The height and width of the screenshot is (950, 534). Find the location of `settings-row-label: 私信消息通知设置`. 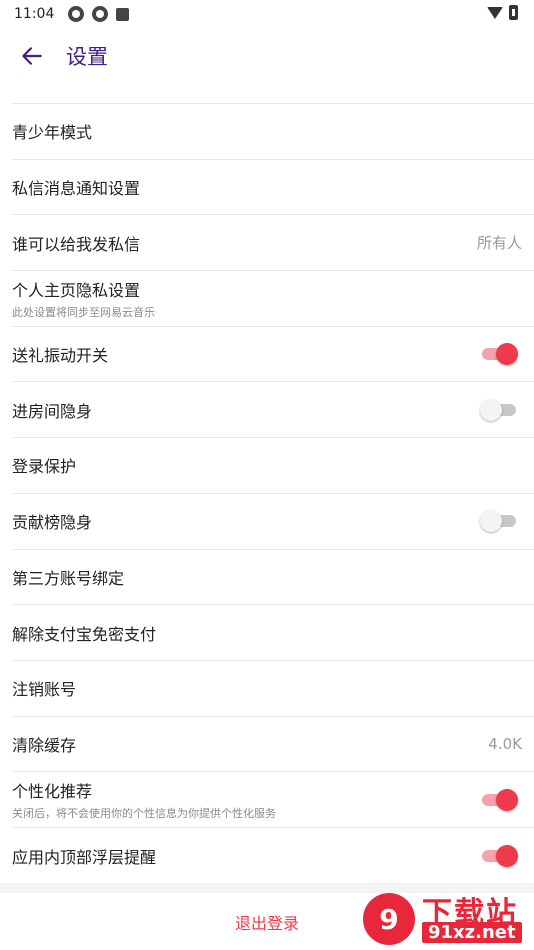

settings-row-label: 私信消息通知设置 is located at coordinates (76, 189).